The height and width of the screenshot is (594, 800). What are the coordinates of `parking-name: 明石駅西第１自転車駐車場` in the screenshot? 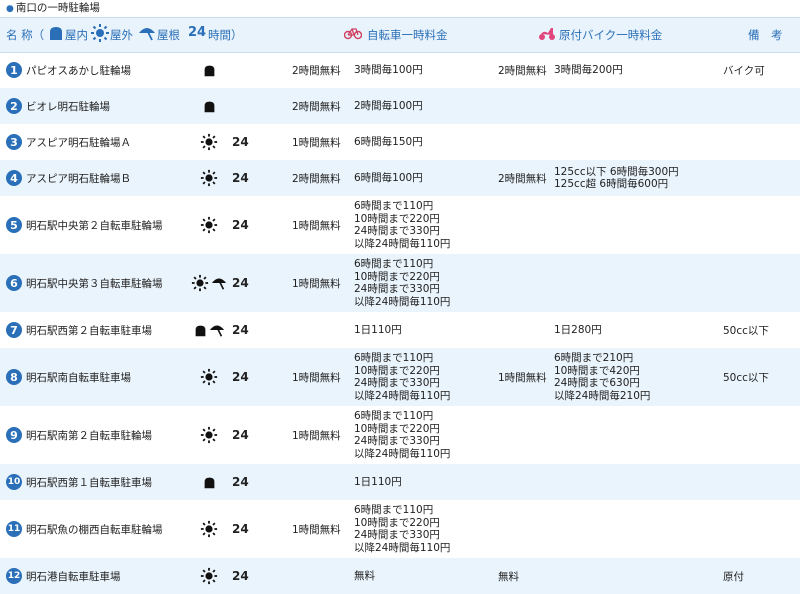 It's located at (89, 482).